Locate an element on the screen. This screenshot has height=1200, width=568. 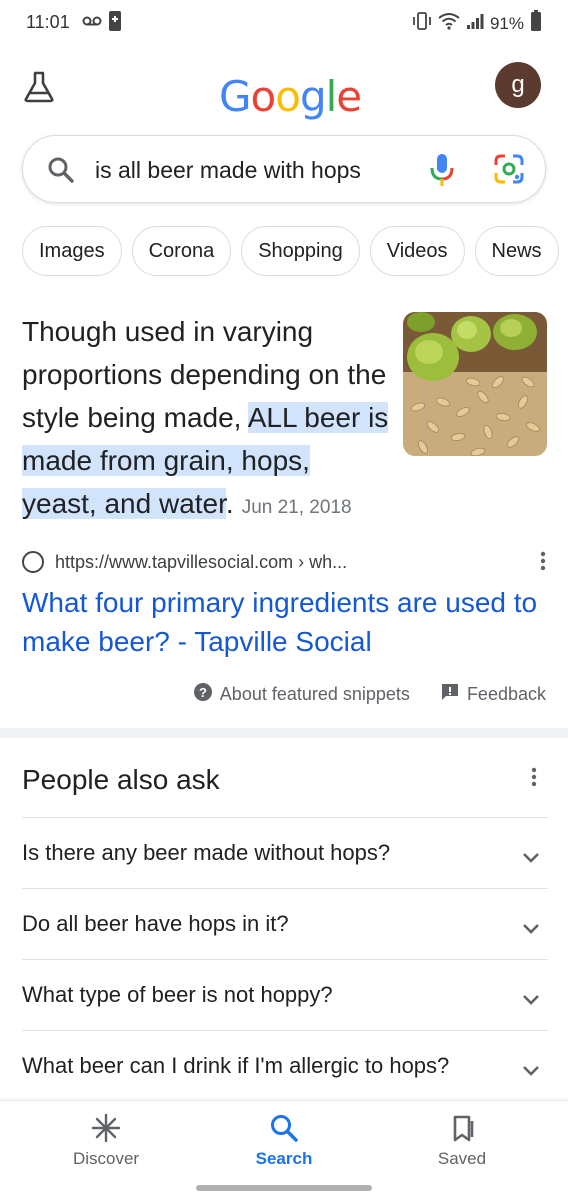
vibrate-icon is located at coordinates (422, 23).